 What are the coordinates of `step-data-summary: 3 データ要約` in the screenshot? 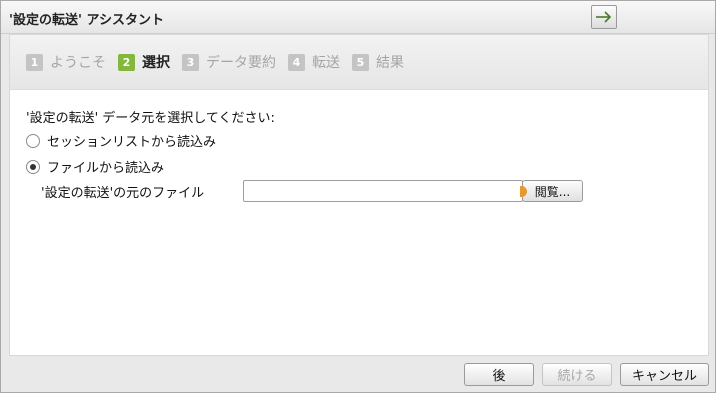 It's located at (229, 62).